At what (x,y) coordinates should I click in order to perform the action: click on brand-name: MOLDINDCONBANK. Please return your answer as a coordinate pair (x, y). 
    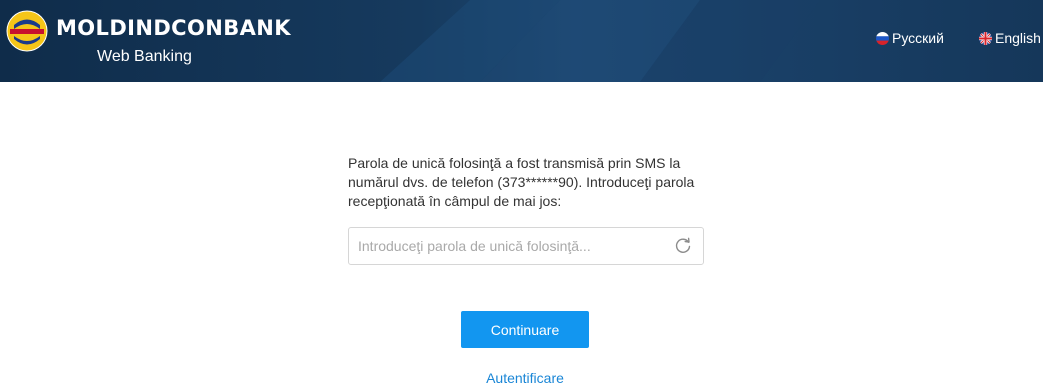
    Looking at the image, I should click on (173, 28).